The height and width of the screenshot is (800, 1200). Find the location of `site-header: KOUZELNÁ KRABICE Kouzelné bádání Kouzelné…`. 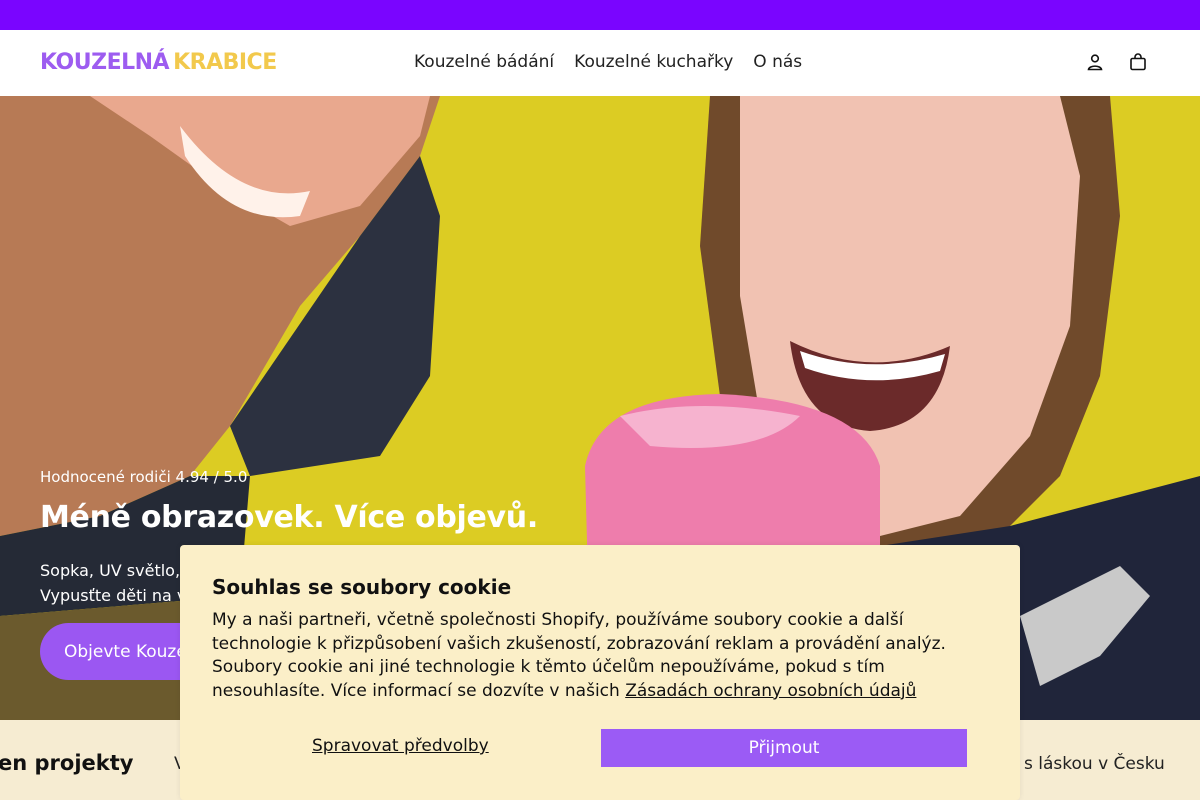

site-header: KOUZELNÁ KRABICE Kouzelné bádání Kouzelné… is located at coordinates (600, 63).